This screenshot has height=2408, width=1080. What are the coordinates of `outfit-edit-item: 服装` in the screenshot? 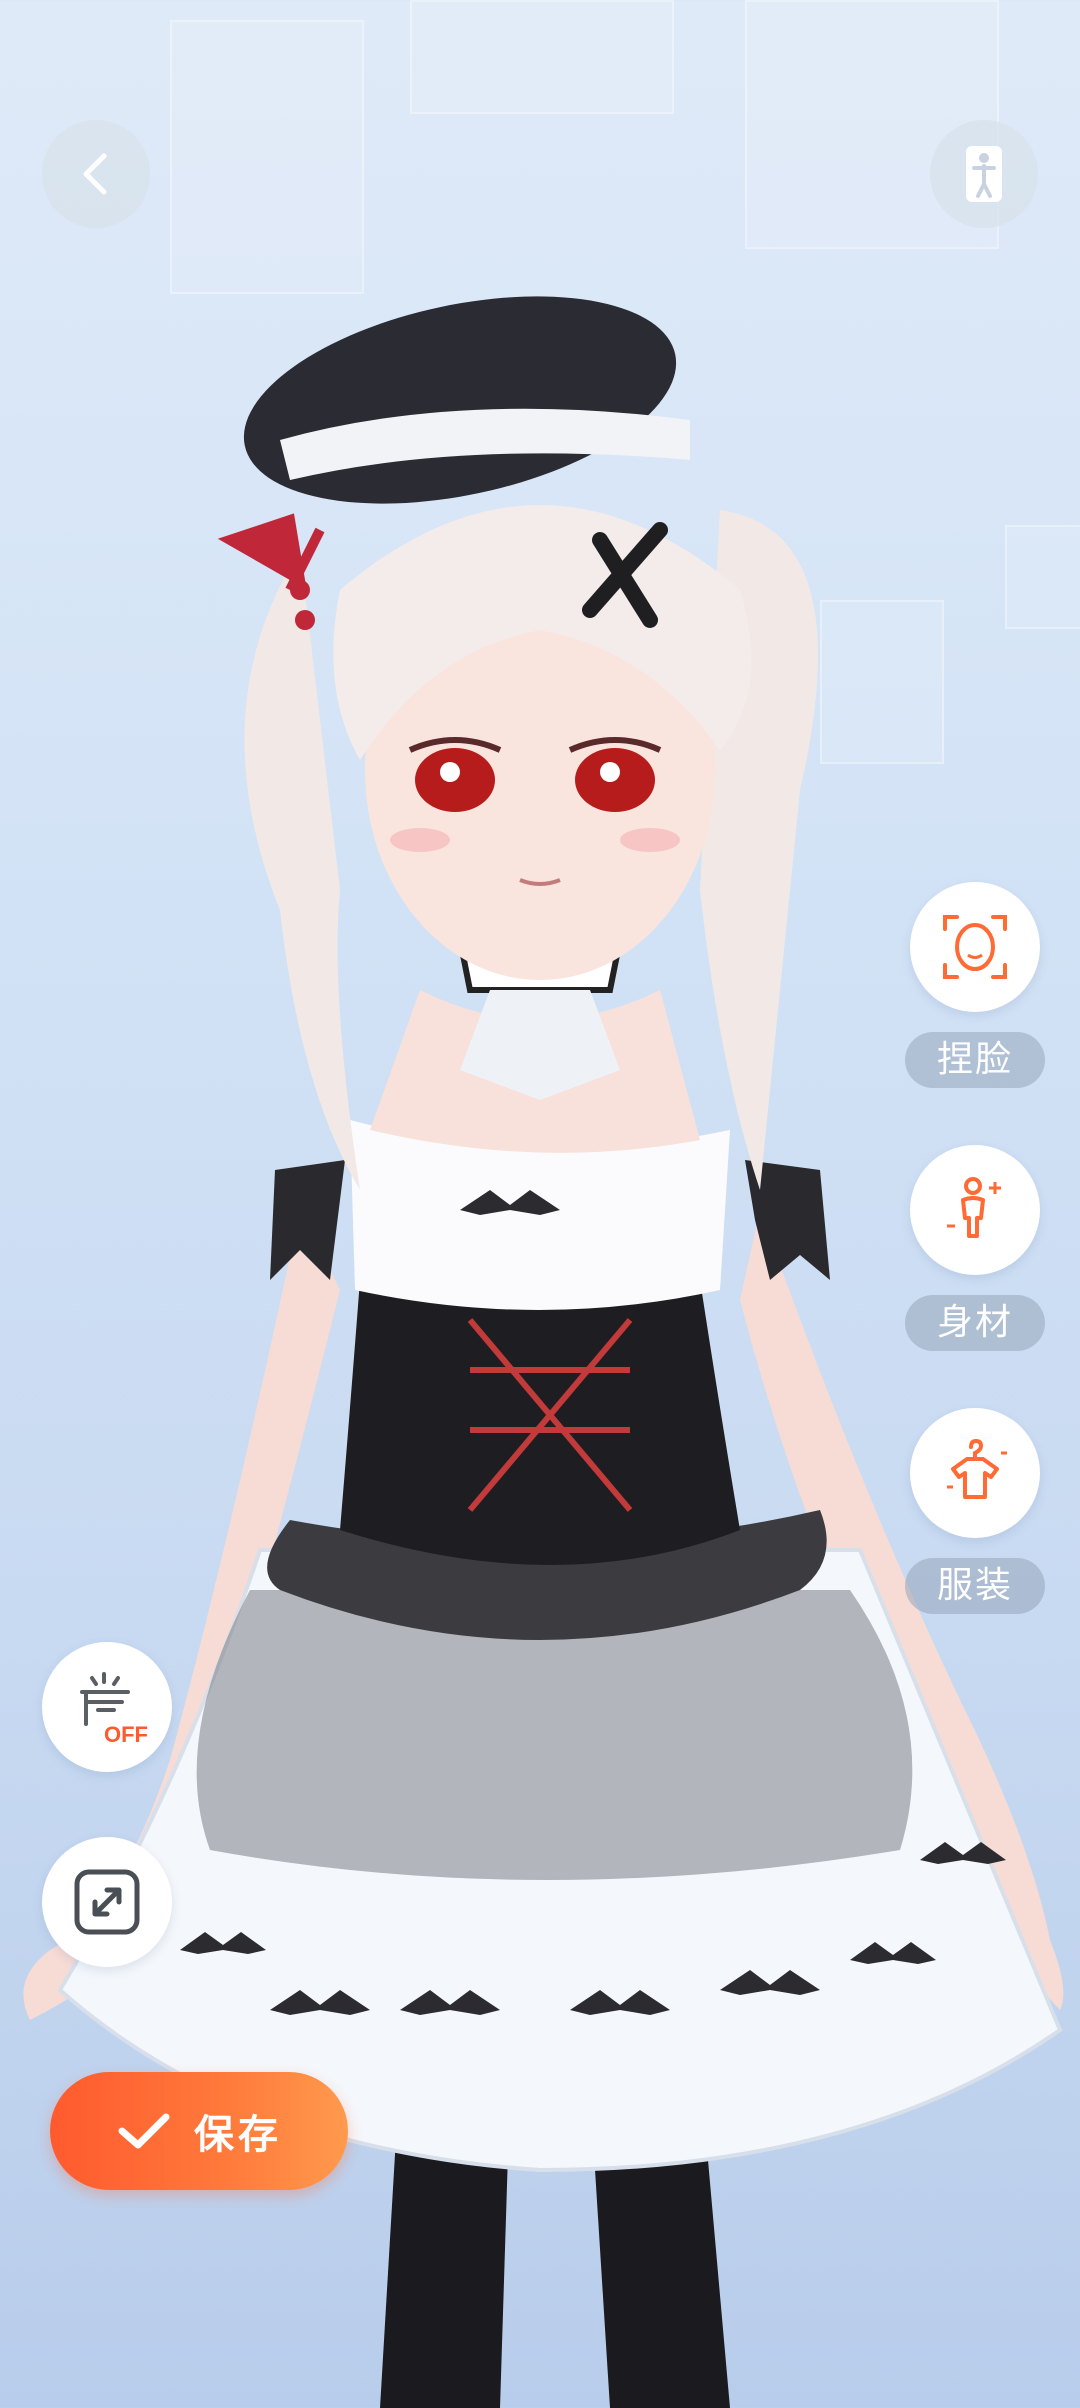 It's located at (975, 1511).